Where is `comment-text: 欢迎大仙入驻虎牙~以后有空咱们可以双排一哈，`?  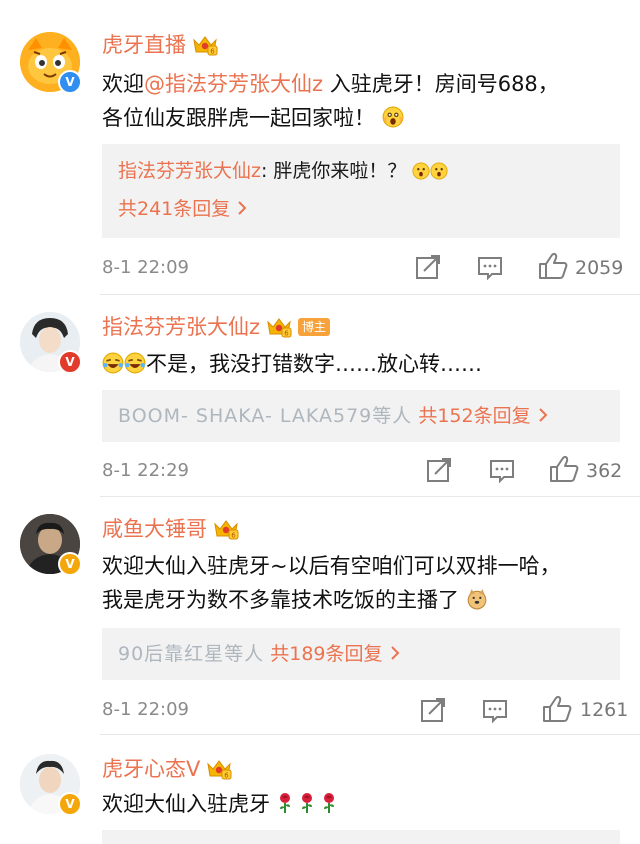
comment-text: 欢迎大仙入驻虎牙~以后有空咱们可以双排一哈， is located at coordinates (331, 566).